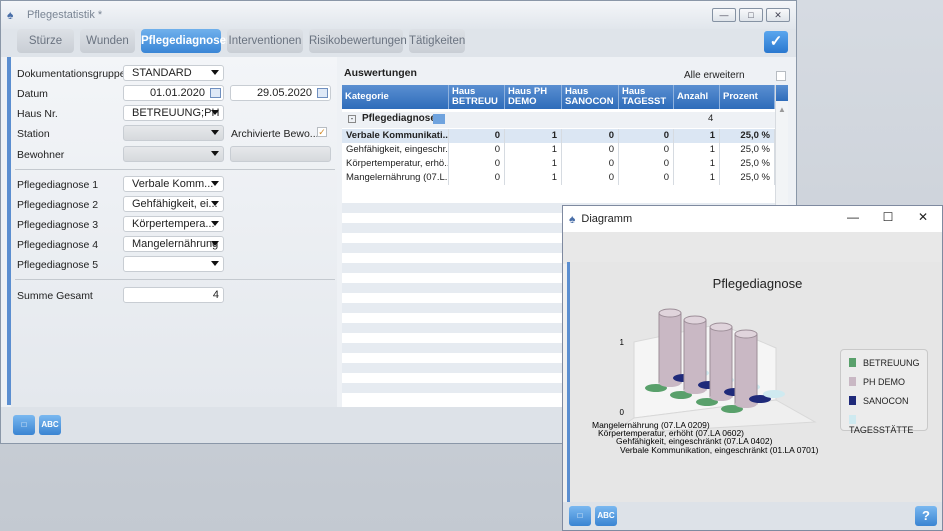 Image resolution: width=943 pixels, height=531 pixels. I want to click on col-header-betreuung: Haus BETREUU, so click(477, 97).